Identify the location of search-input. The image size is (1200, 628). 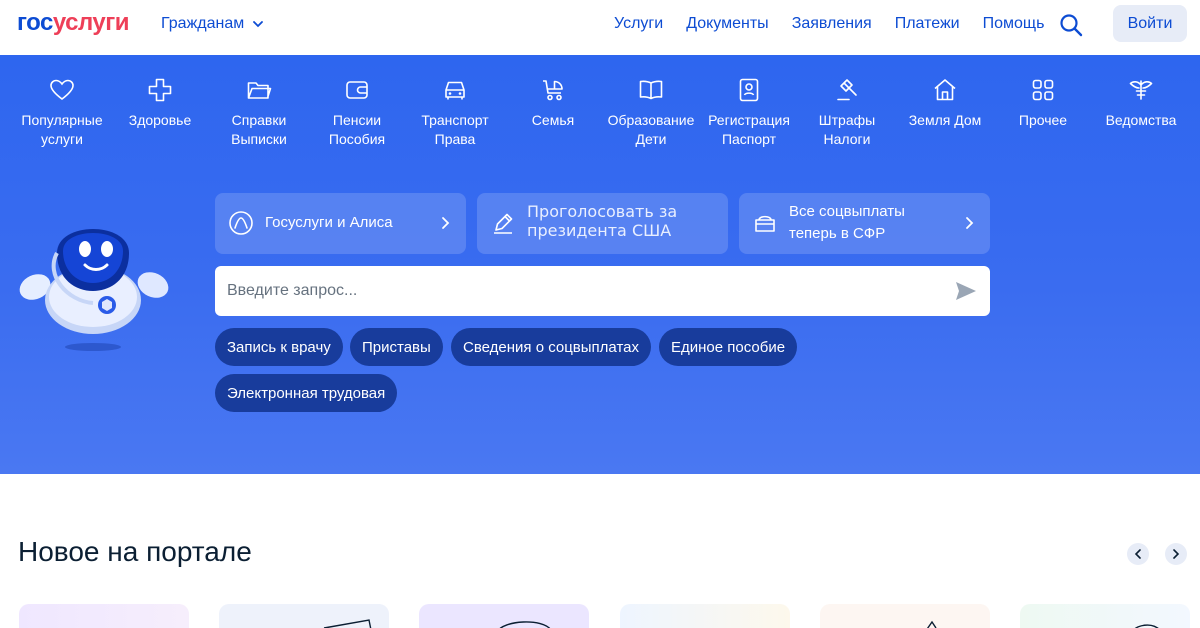
(575, 291).